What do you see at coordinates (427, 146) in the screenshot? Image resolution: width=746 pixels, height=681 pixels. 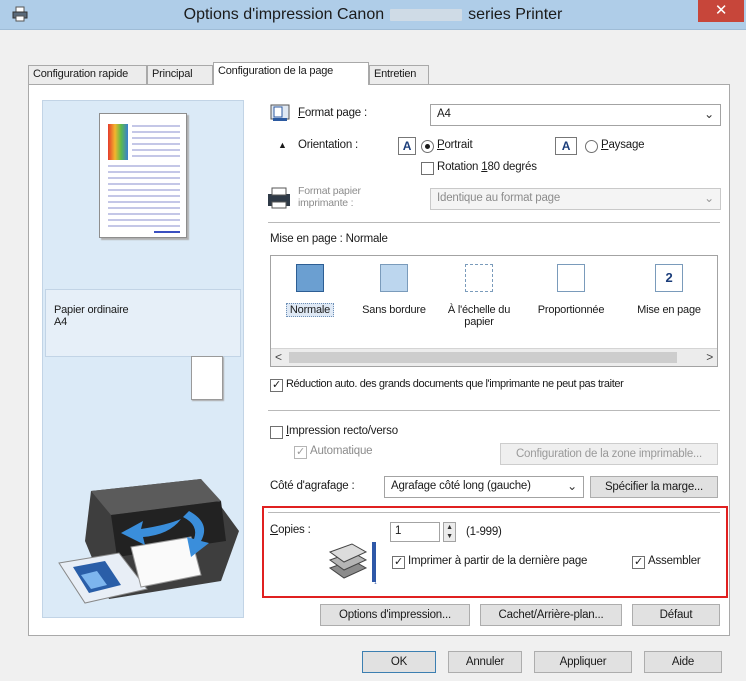 I see `portrait-radio` at bounding box center [427, 146].